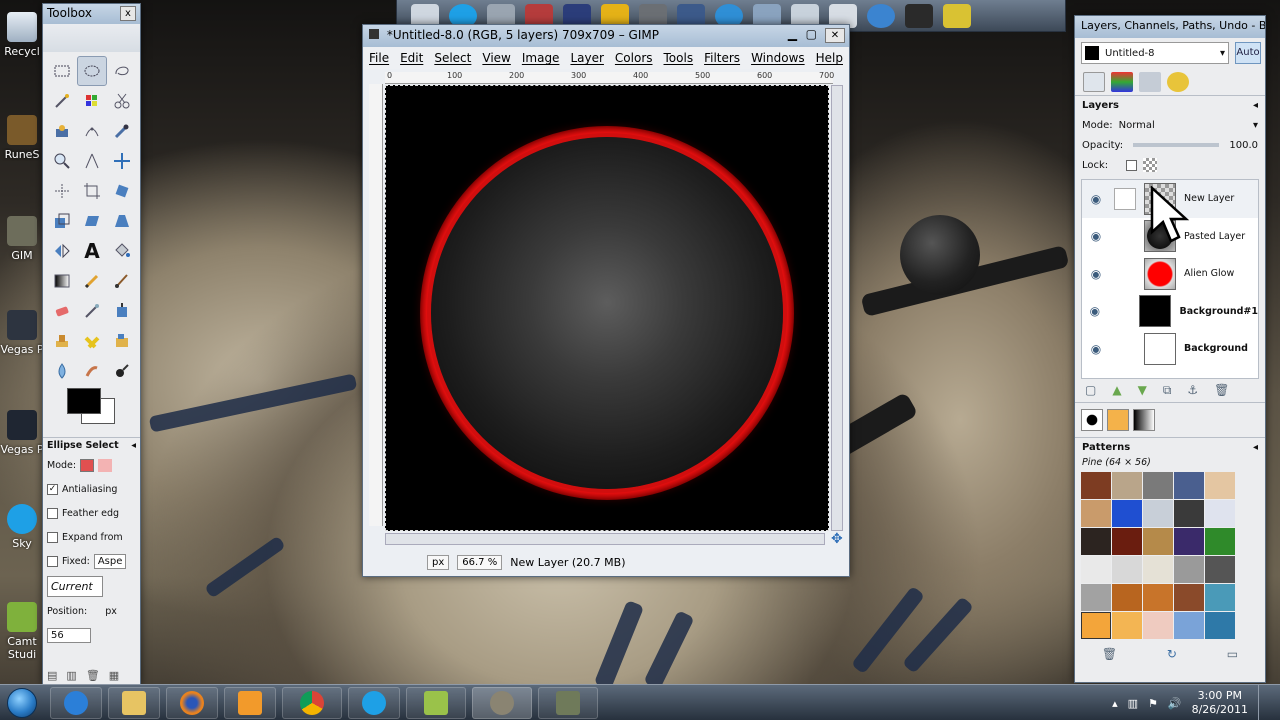 The height and width of the screenshot is (720, 1280). I want to click on taskbar-chrome, so click(312, 702).